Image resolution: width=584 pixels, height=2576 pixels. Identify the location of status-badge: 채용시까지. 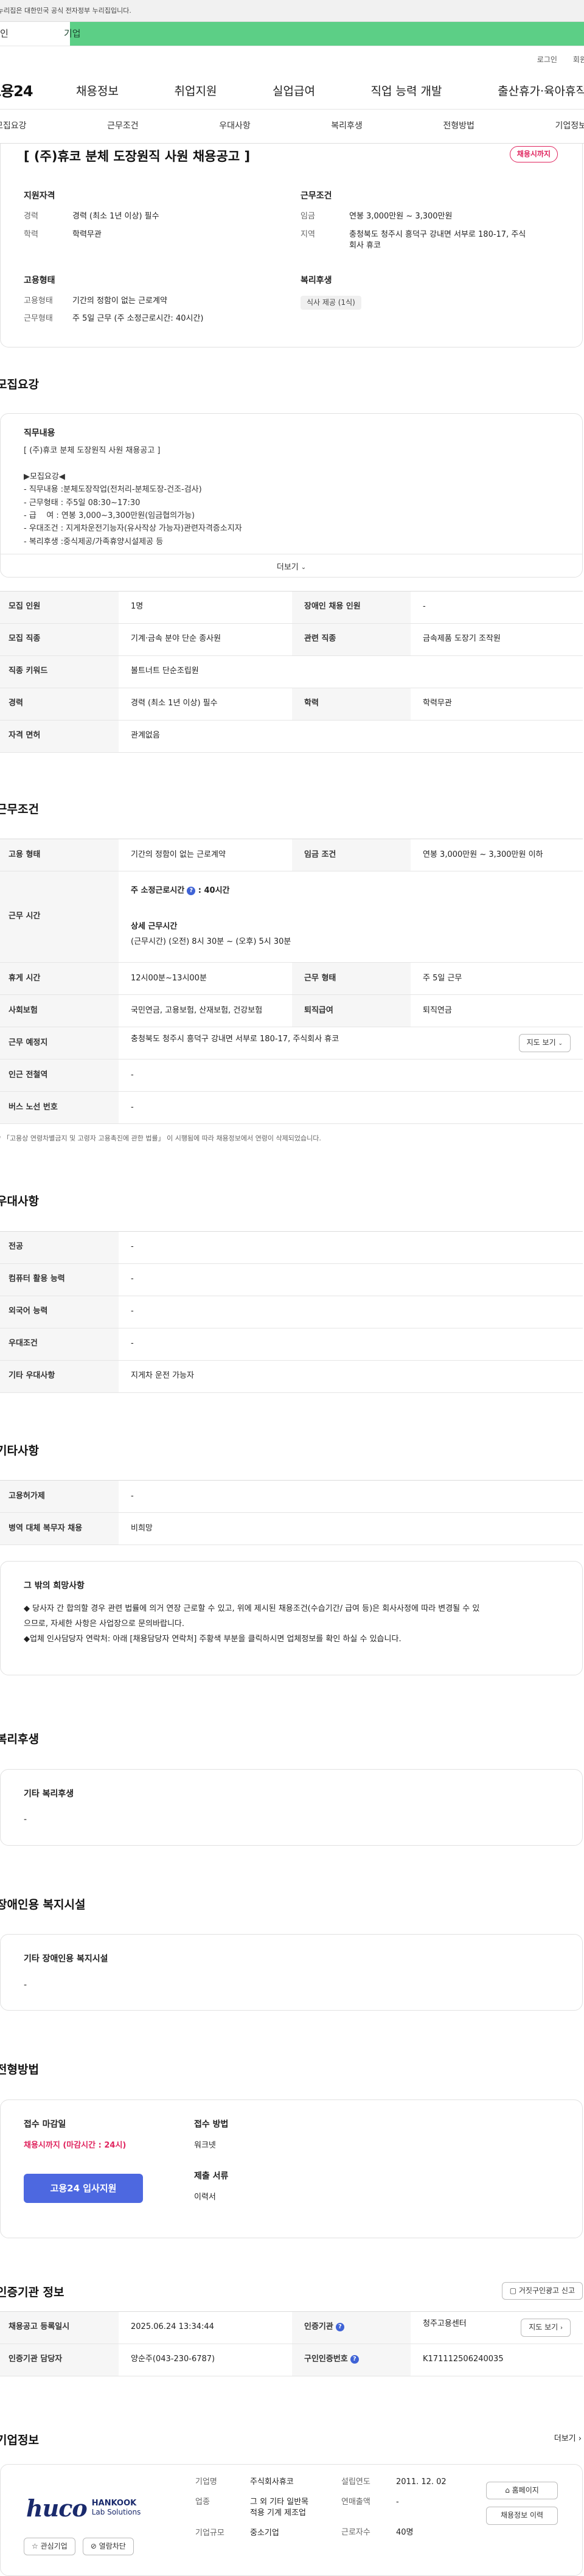
(533, 154).